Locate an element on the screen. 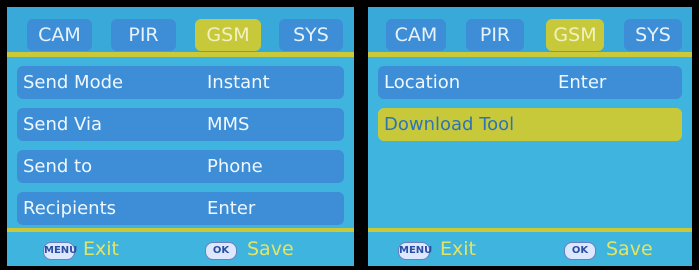 The height and width of the screenshot is (270, 699). menu-row-send-to: Send to Phone is located at coordinates (180, 166).